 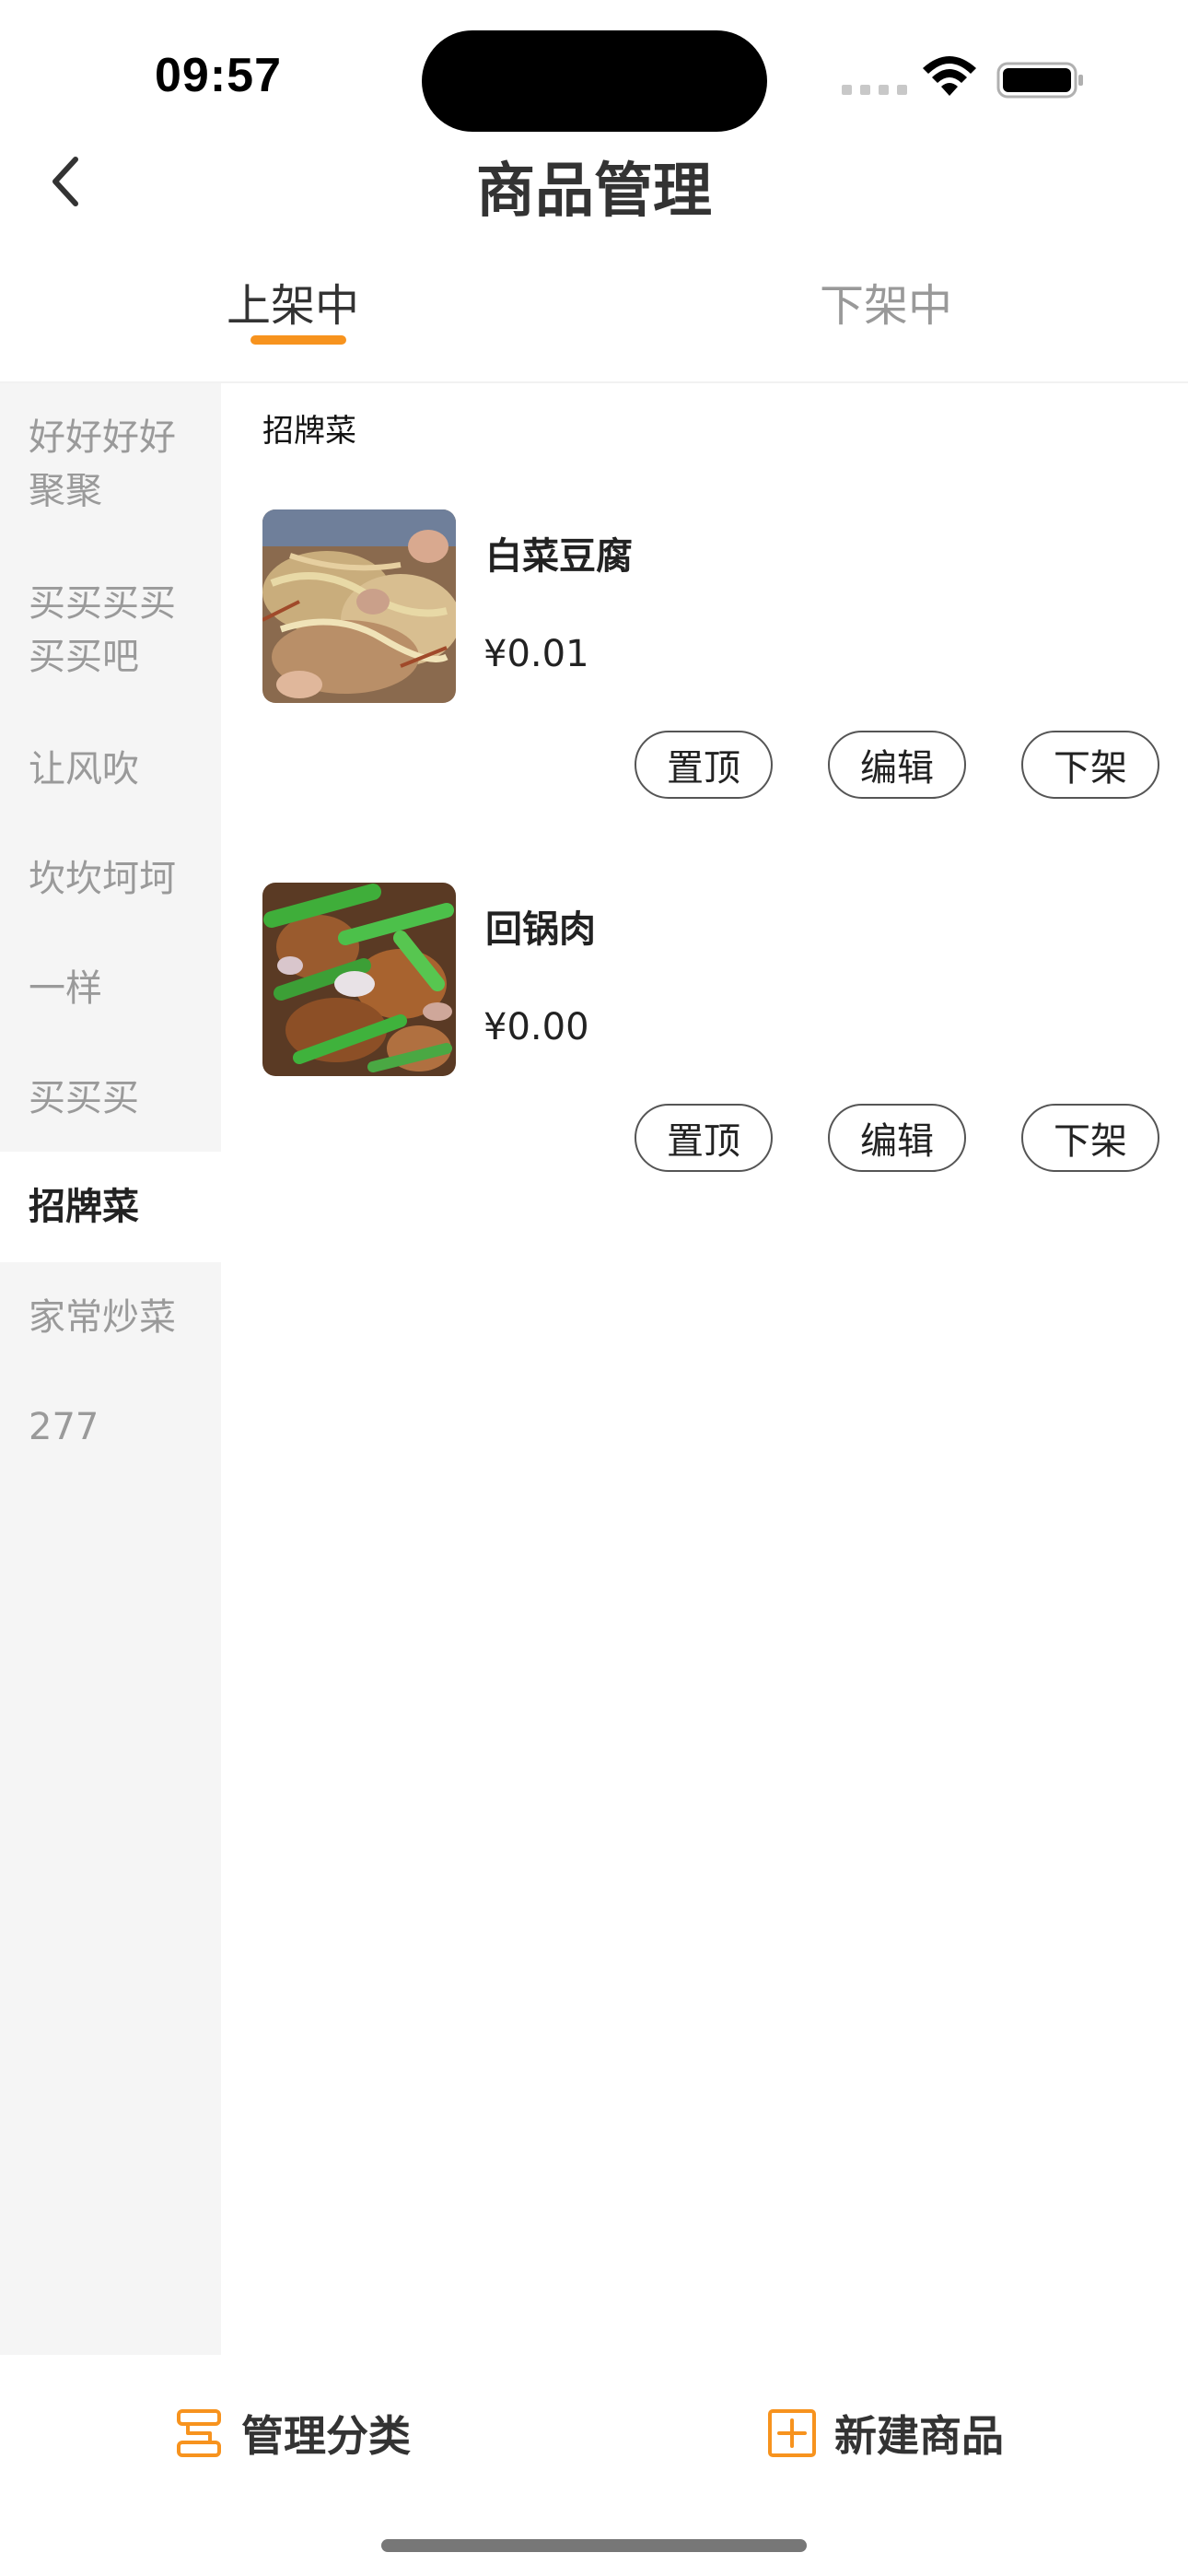 I want to click on manage-categories-button: 管理分类, so click(x=292, y=2433).